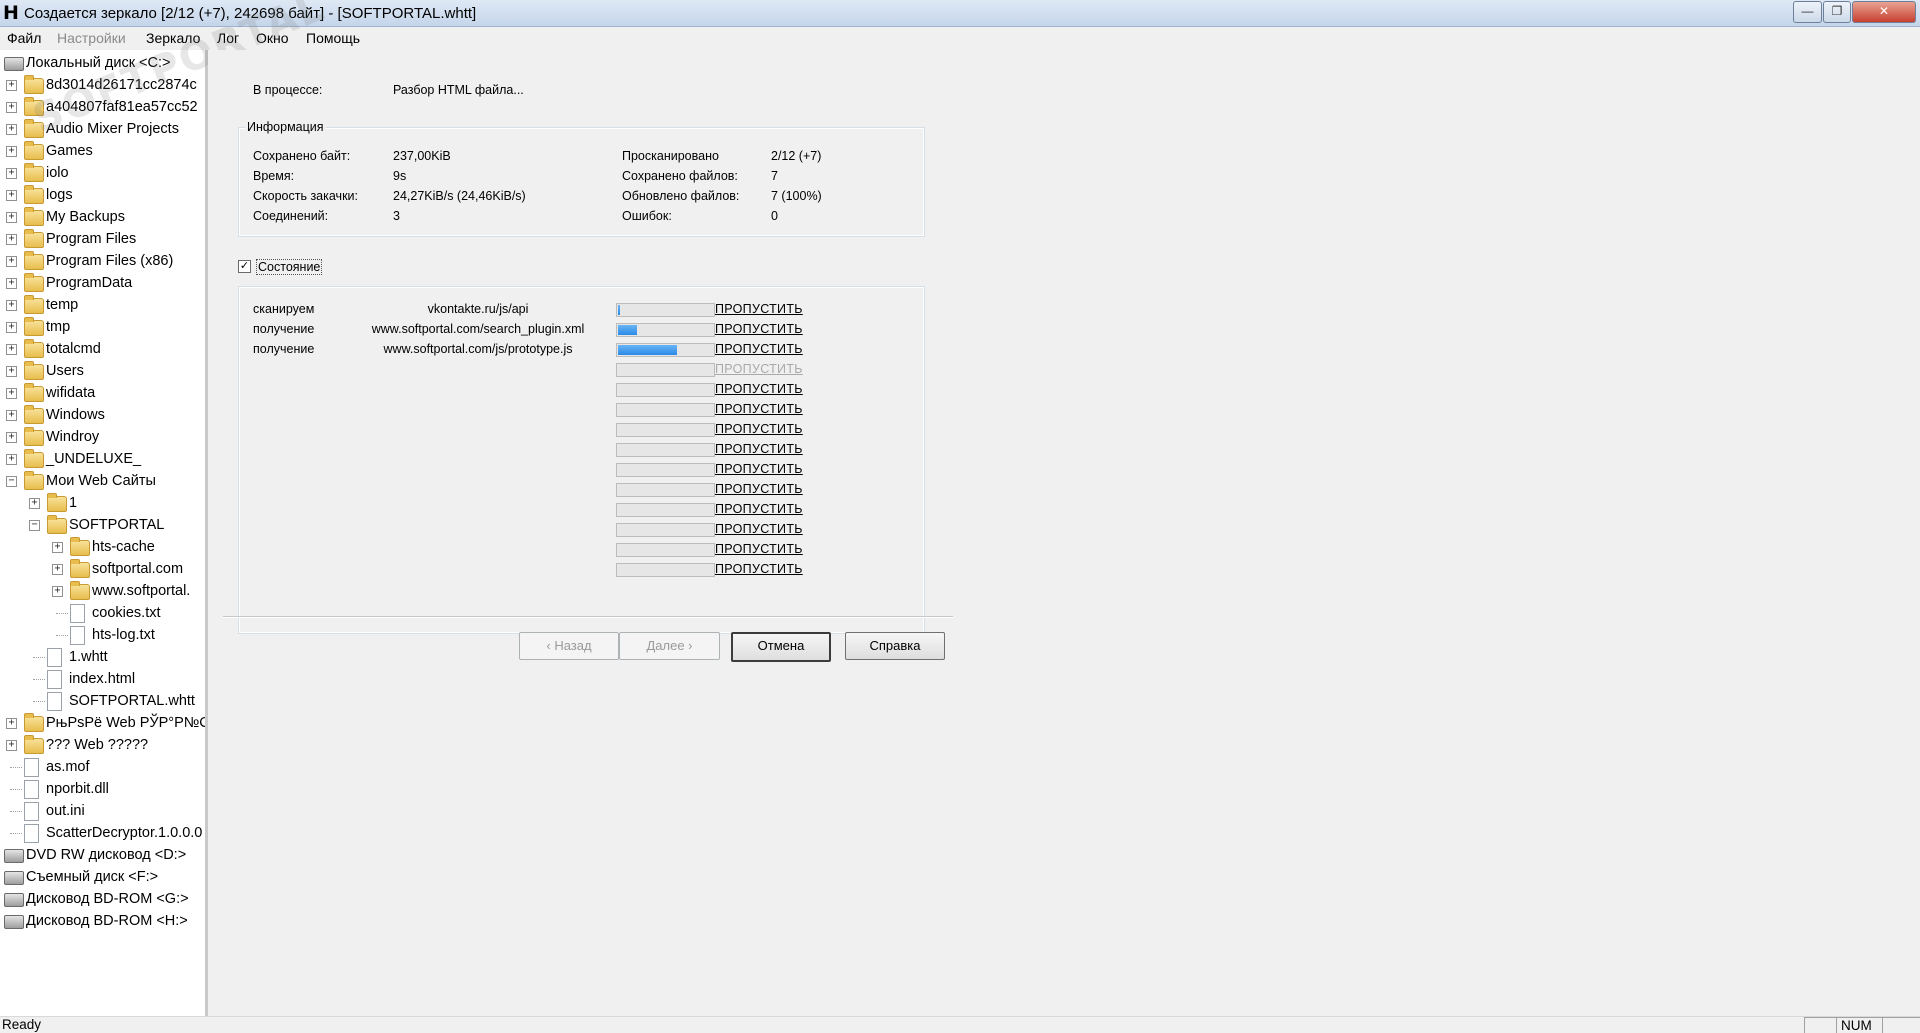 The height and width of the screenshot is (1033, 1920). What do you see at coordinates (289, 267) in the screenshot?
I see `state-checkbox-label: Состояние` at bounding box center [289, 267].